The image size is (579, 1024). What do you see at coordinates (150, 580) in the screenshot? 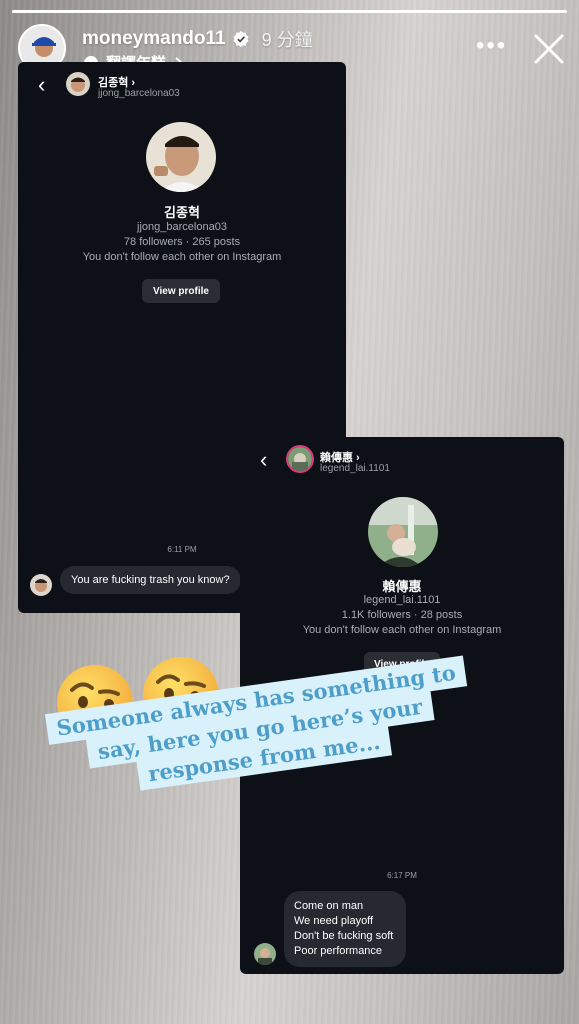
I see `message-bubble: You are fucking trash you know?` at bounding box center [150, 580].